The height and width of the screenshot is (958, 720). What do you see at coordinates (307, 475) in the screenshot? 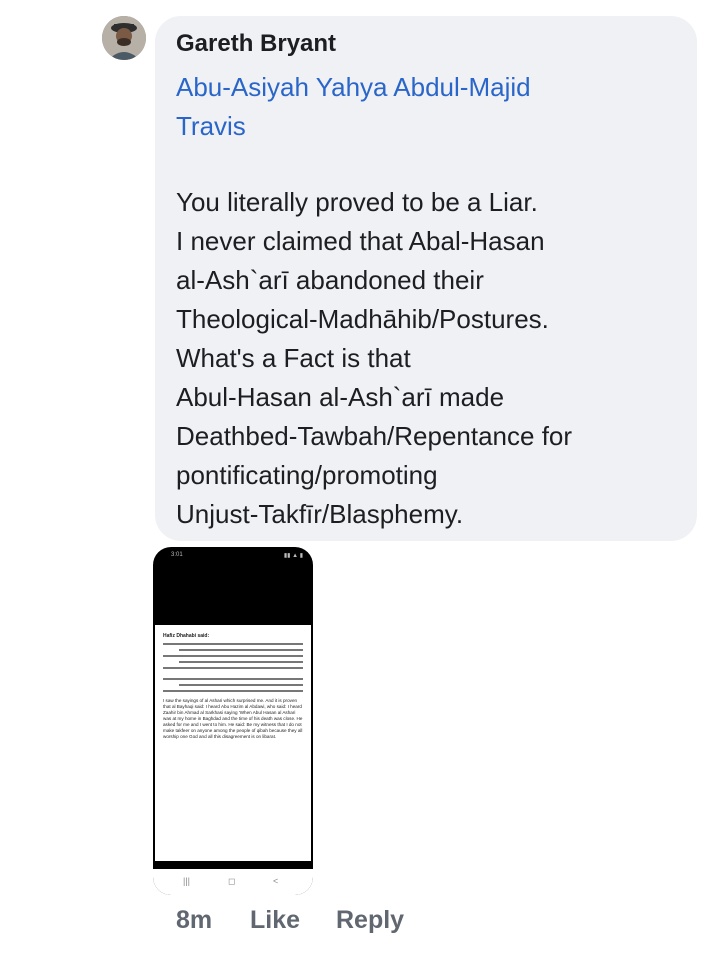
I see `comment-line: pontificating/promoting` at bounding box center [307, 475].